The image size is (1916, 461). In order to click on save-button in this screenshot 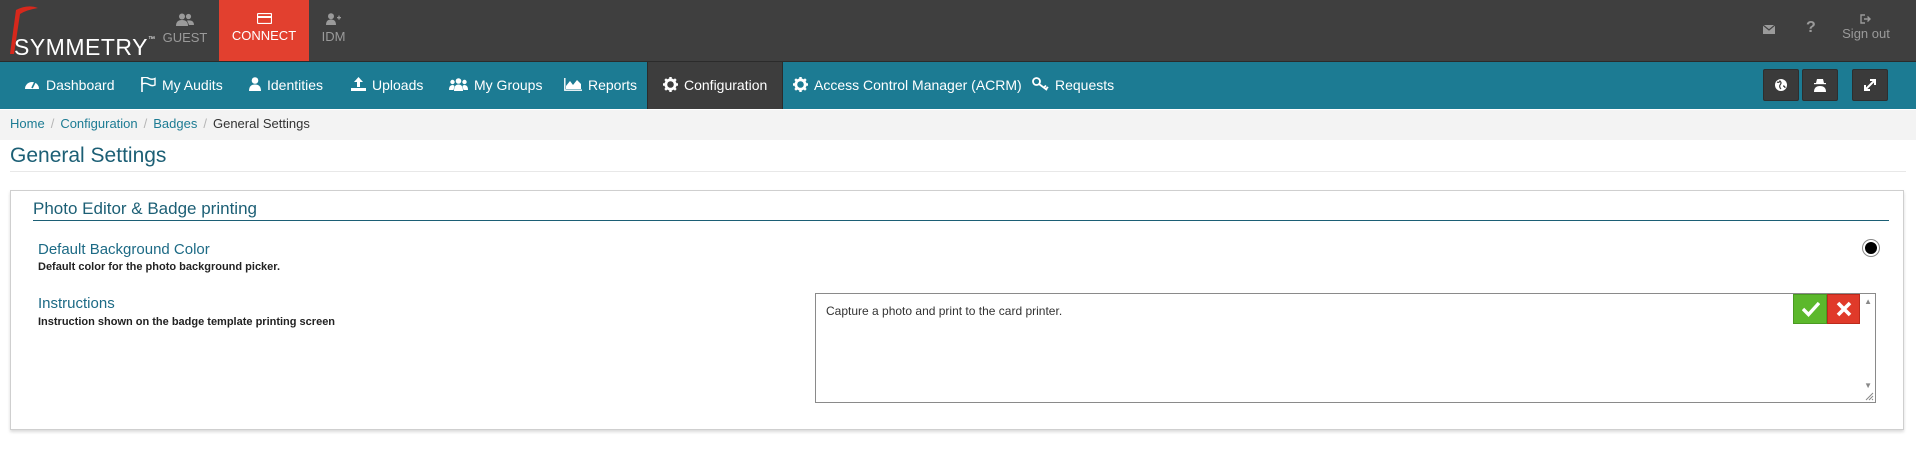, I will do `click(1810, 309)`.